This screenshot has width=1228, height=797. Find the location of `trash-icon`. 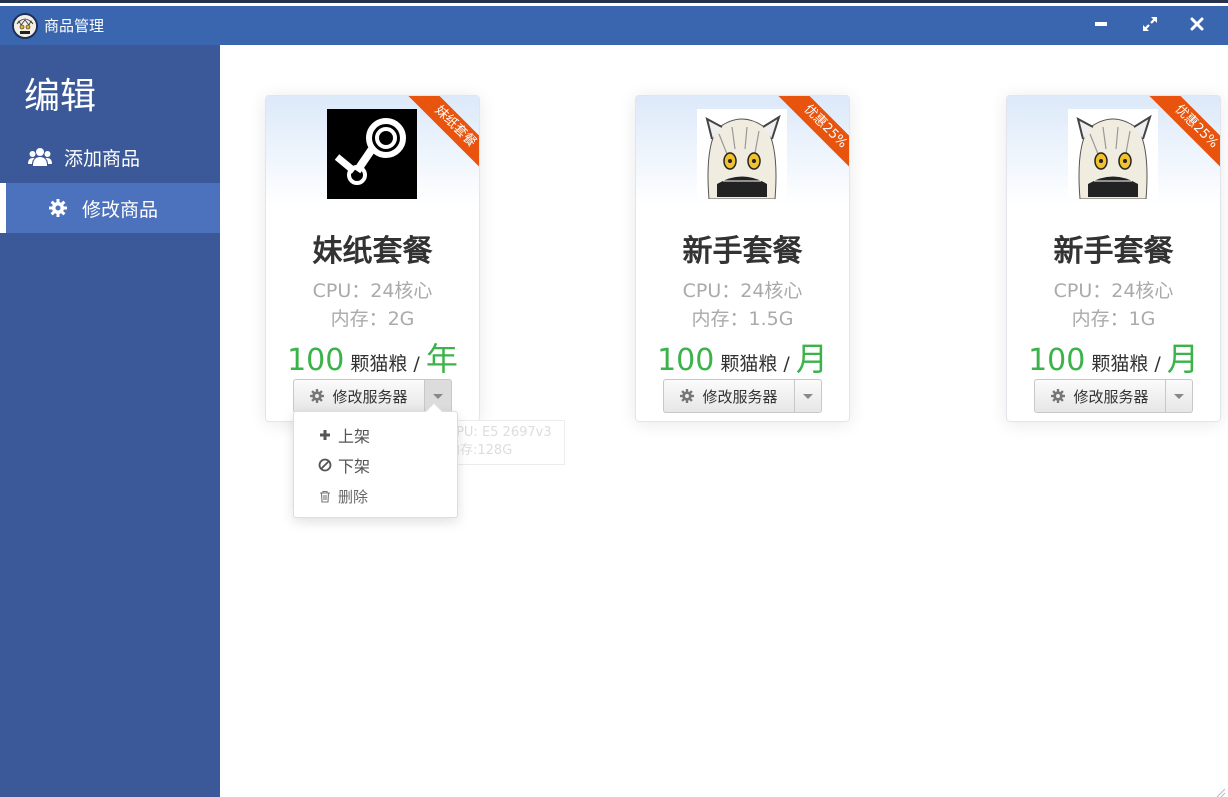

trash-icon is located at coordinates (325, 496).